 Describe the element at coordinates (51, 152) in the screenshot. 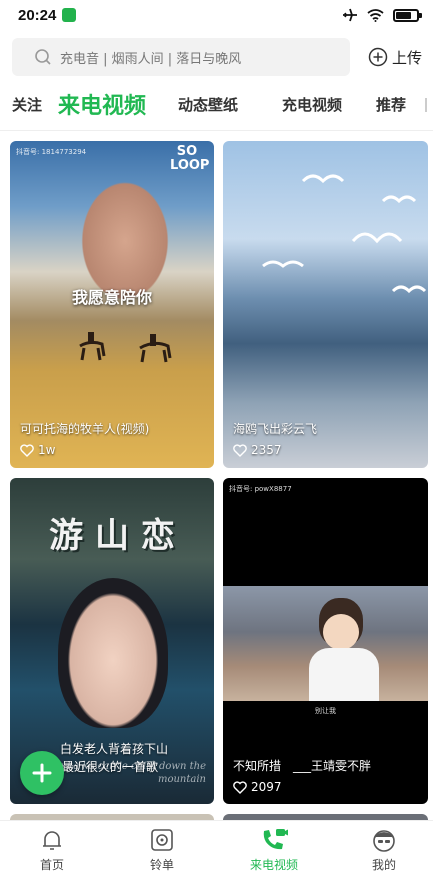

I see `card-watermark: 抖音号: 1814773294` at that location.